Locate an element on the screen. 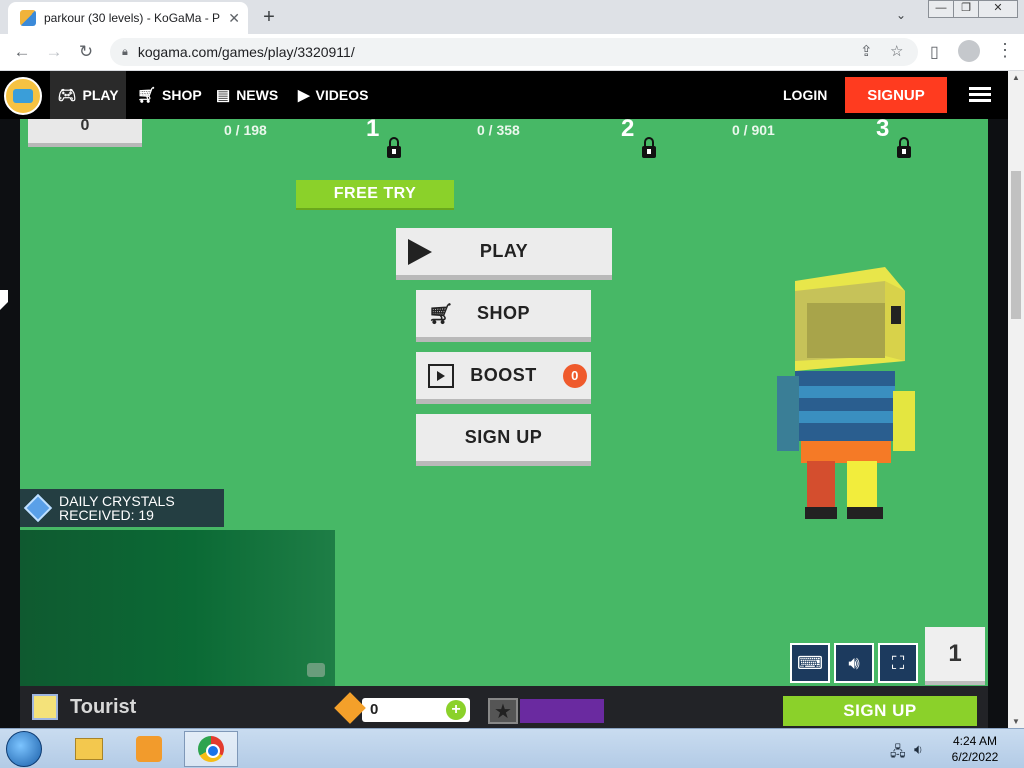  play-icon is located at coordinates (420, 251).